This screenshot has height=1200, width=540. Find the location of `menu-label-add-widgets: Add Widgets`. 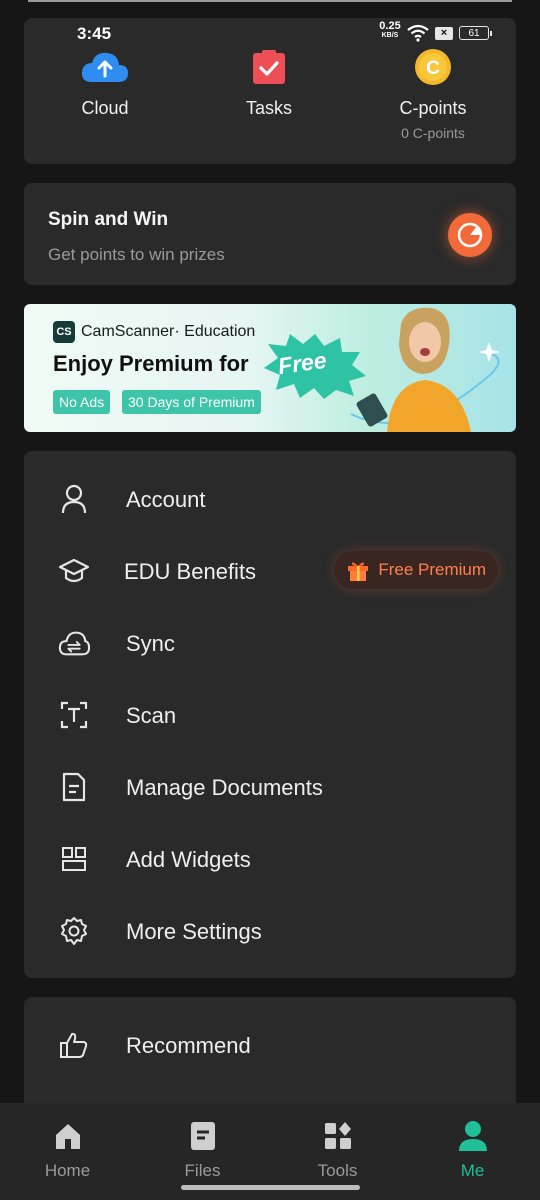

menu-label-add-widgets: Add Widgets is located at coordinates (188, 859).